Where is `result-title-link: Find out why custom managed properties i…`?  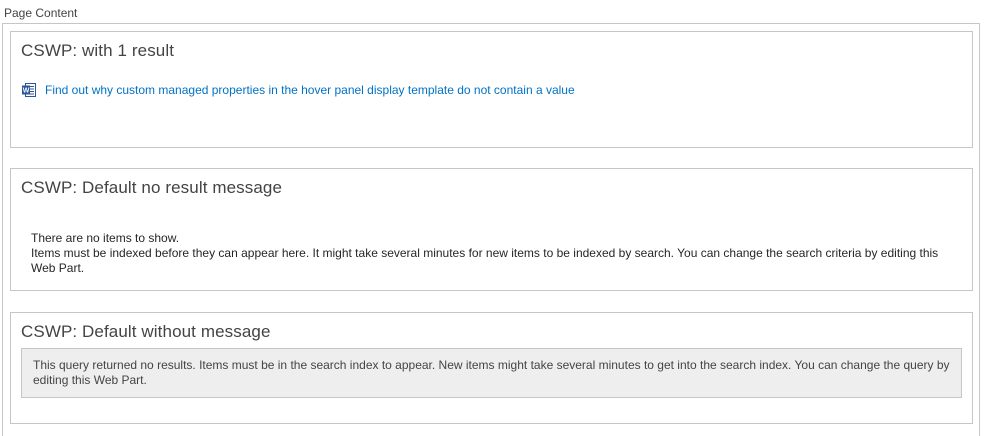
result-title-link: Find out why custom managed properties i… is located at coordinates (310, 90).